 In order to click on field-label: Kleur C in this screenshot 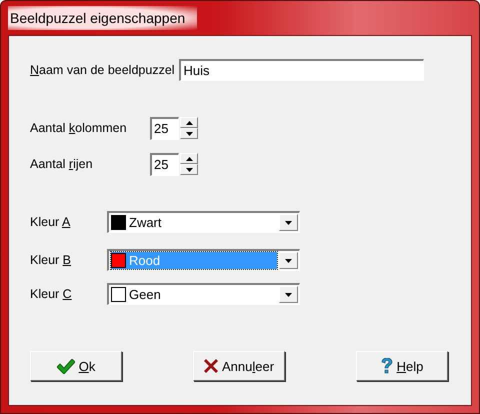, I will do `click(51, 294)`.